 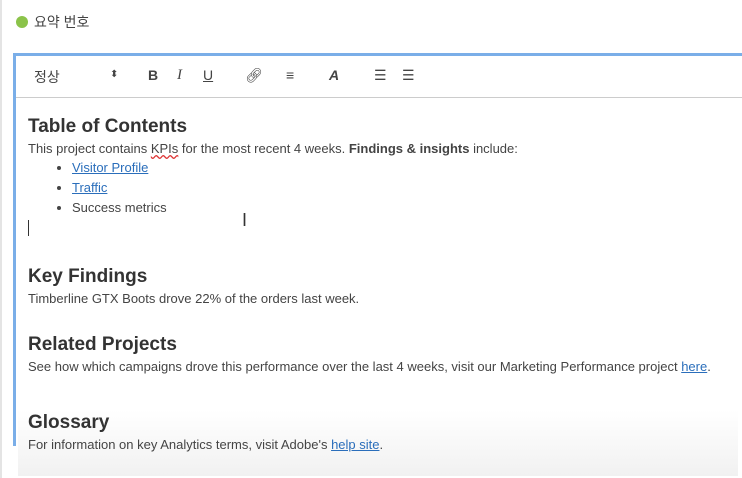 What do you see at coordinates (114, 74) in the screenshot?
I see `select-arrows-icon: ⬍` at bounding box center [114, 74].